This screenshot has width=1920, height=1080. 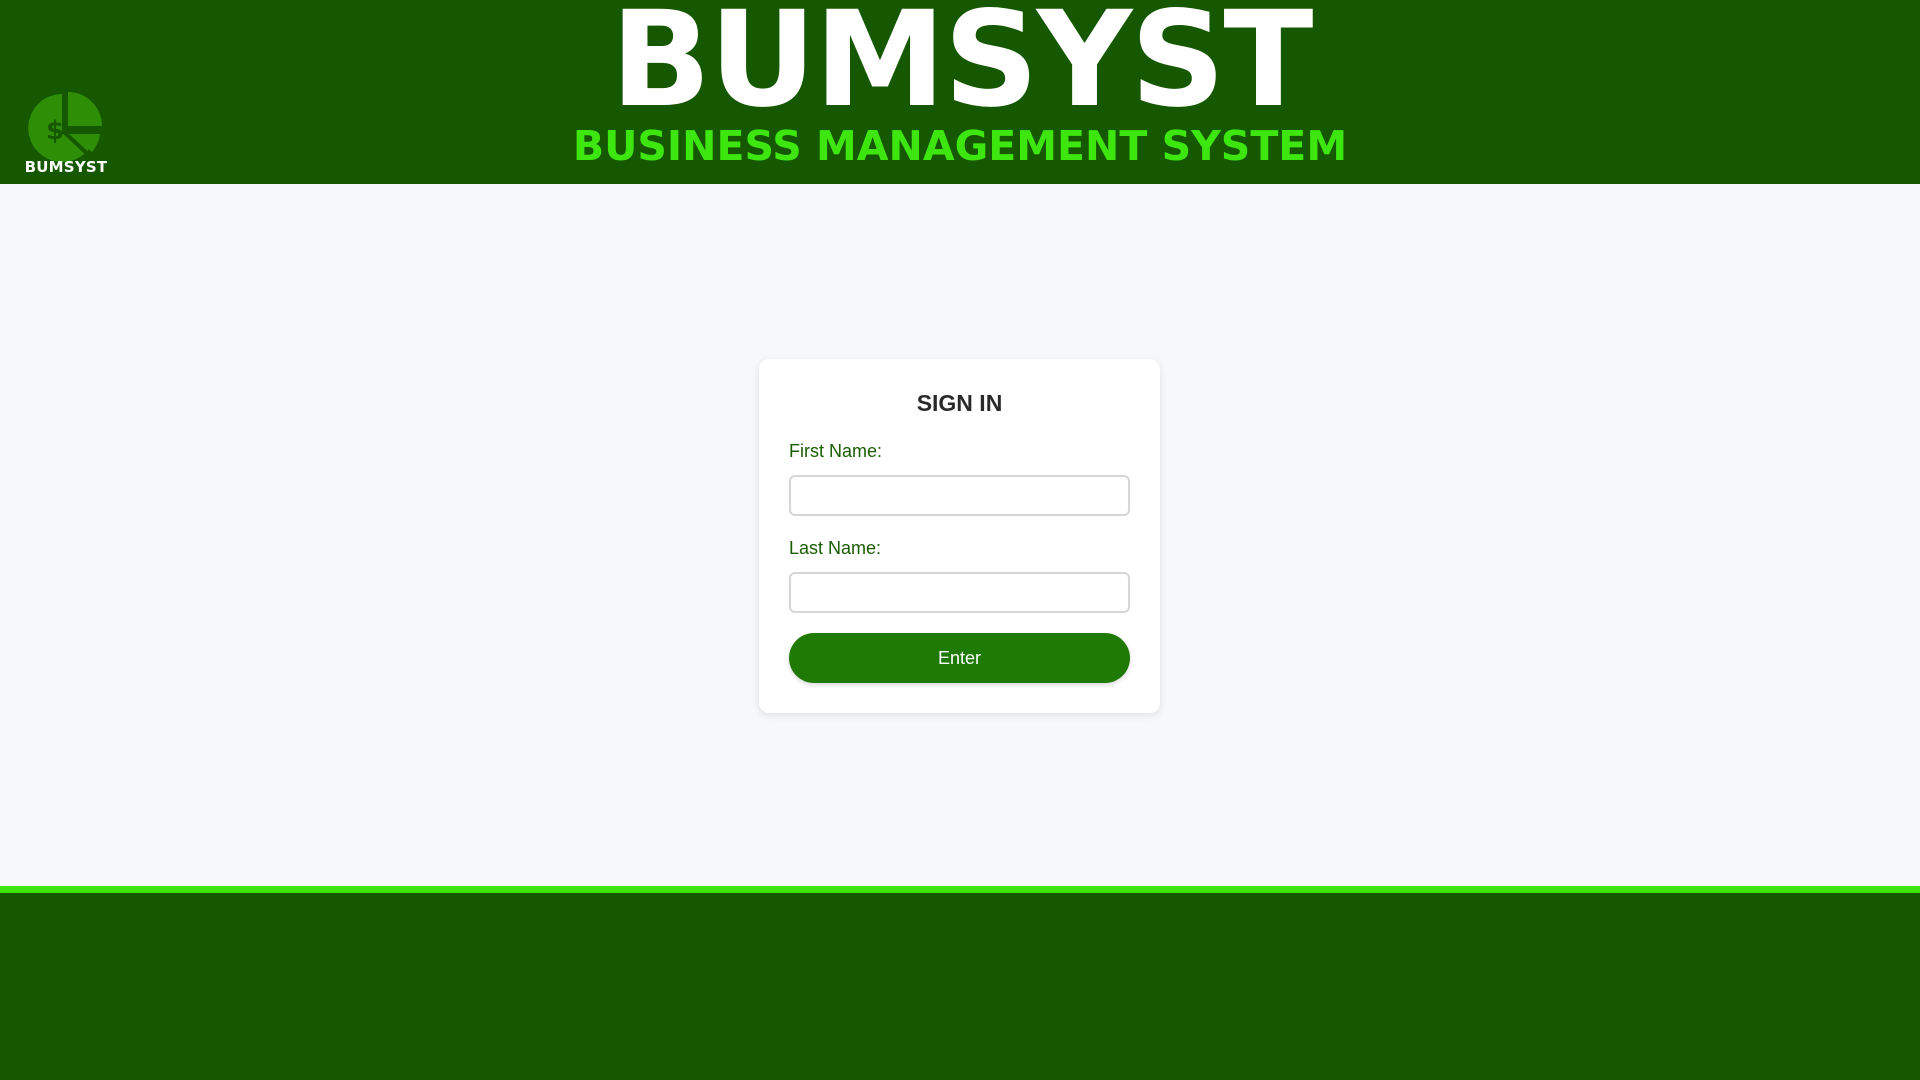 What do you see at coordinates (836, 451) in the screenshot?
I see `first-name-label: First Name:` at bounding box center [836, 451].